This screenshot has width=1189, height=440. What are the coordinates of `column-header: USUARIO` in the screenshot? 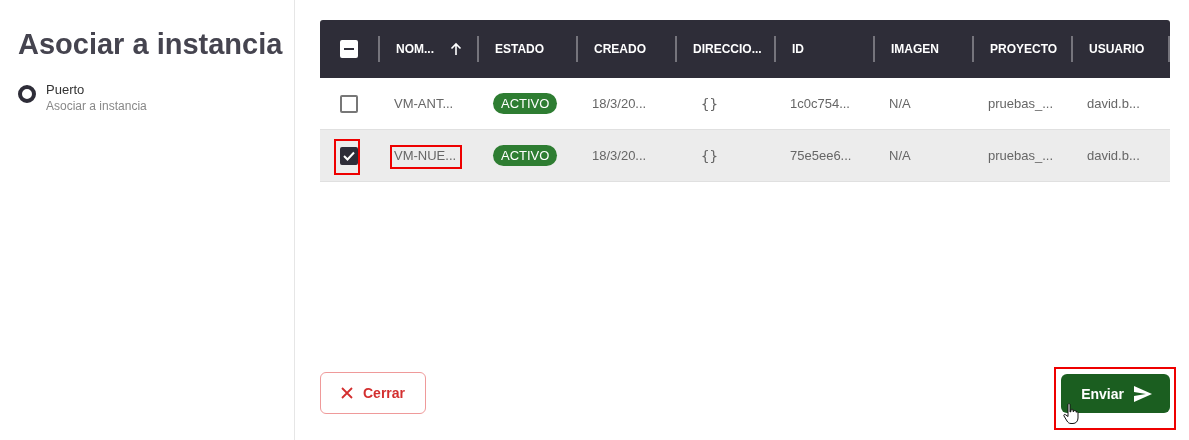 It's located at (1117, 49).